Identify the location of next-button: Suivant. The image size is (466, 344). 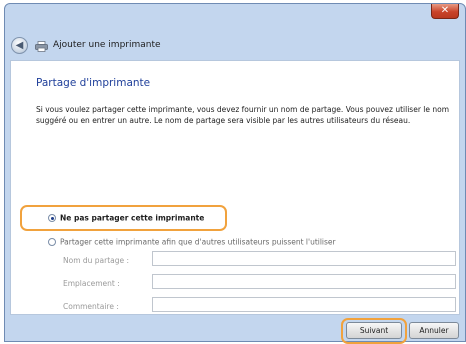
(374, 330).